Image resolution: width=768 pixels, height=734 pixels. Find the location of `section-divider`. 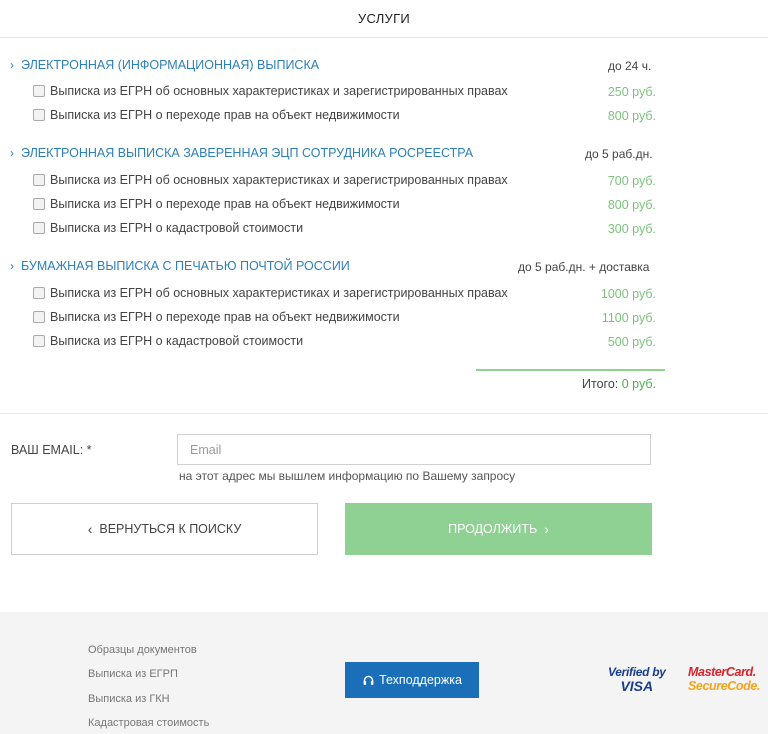

section-divider is located at coordinates (384, 413).